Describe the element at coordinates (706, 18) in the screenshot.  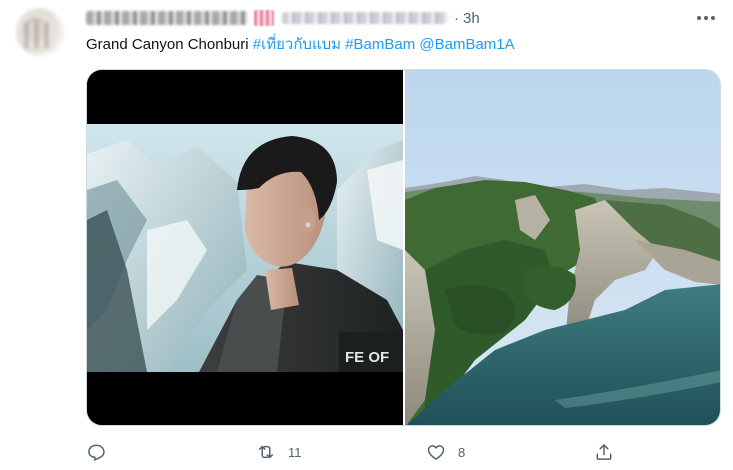
I see `more-options-icon` at that location.